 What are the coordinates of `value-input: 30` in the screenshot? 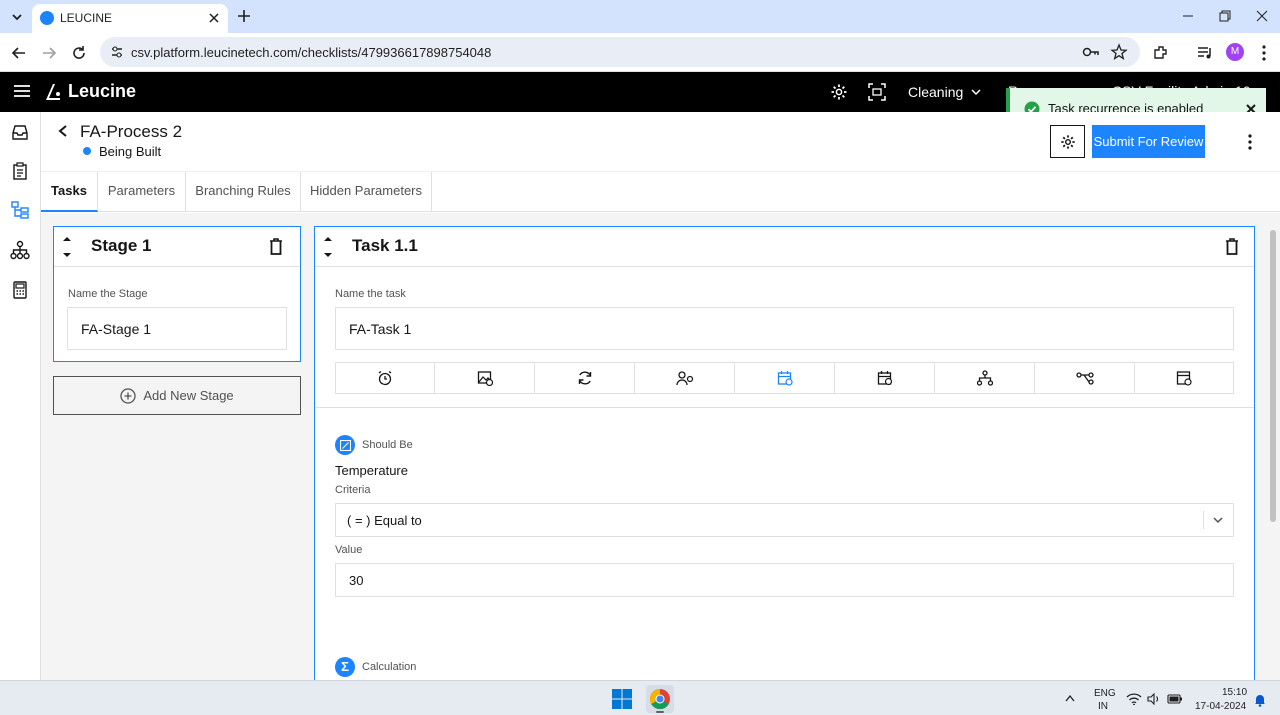 It's located at (784, 580).